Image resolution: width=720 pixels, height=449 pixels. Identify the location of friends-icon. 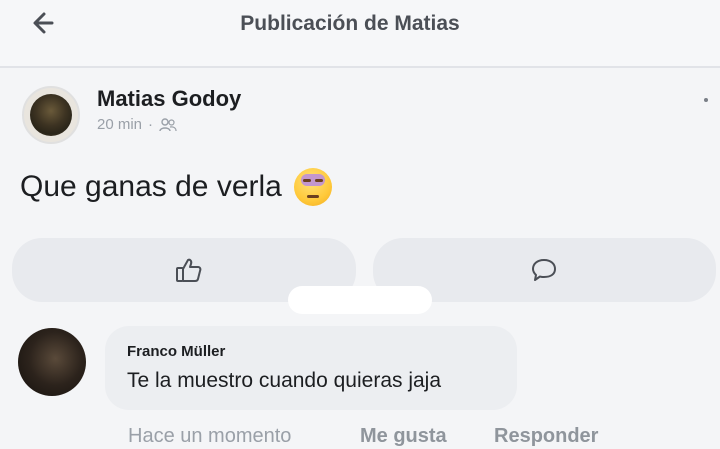
(168, 124).